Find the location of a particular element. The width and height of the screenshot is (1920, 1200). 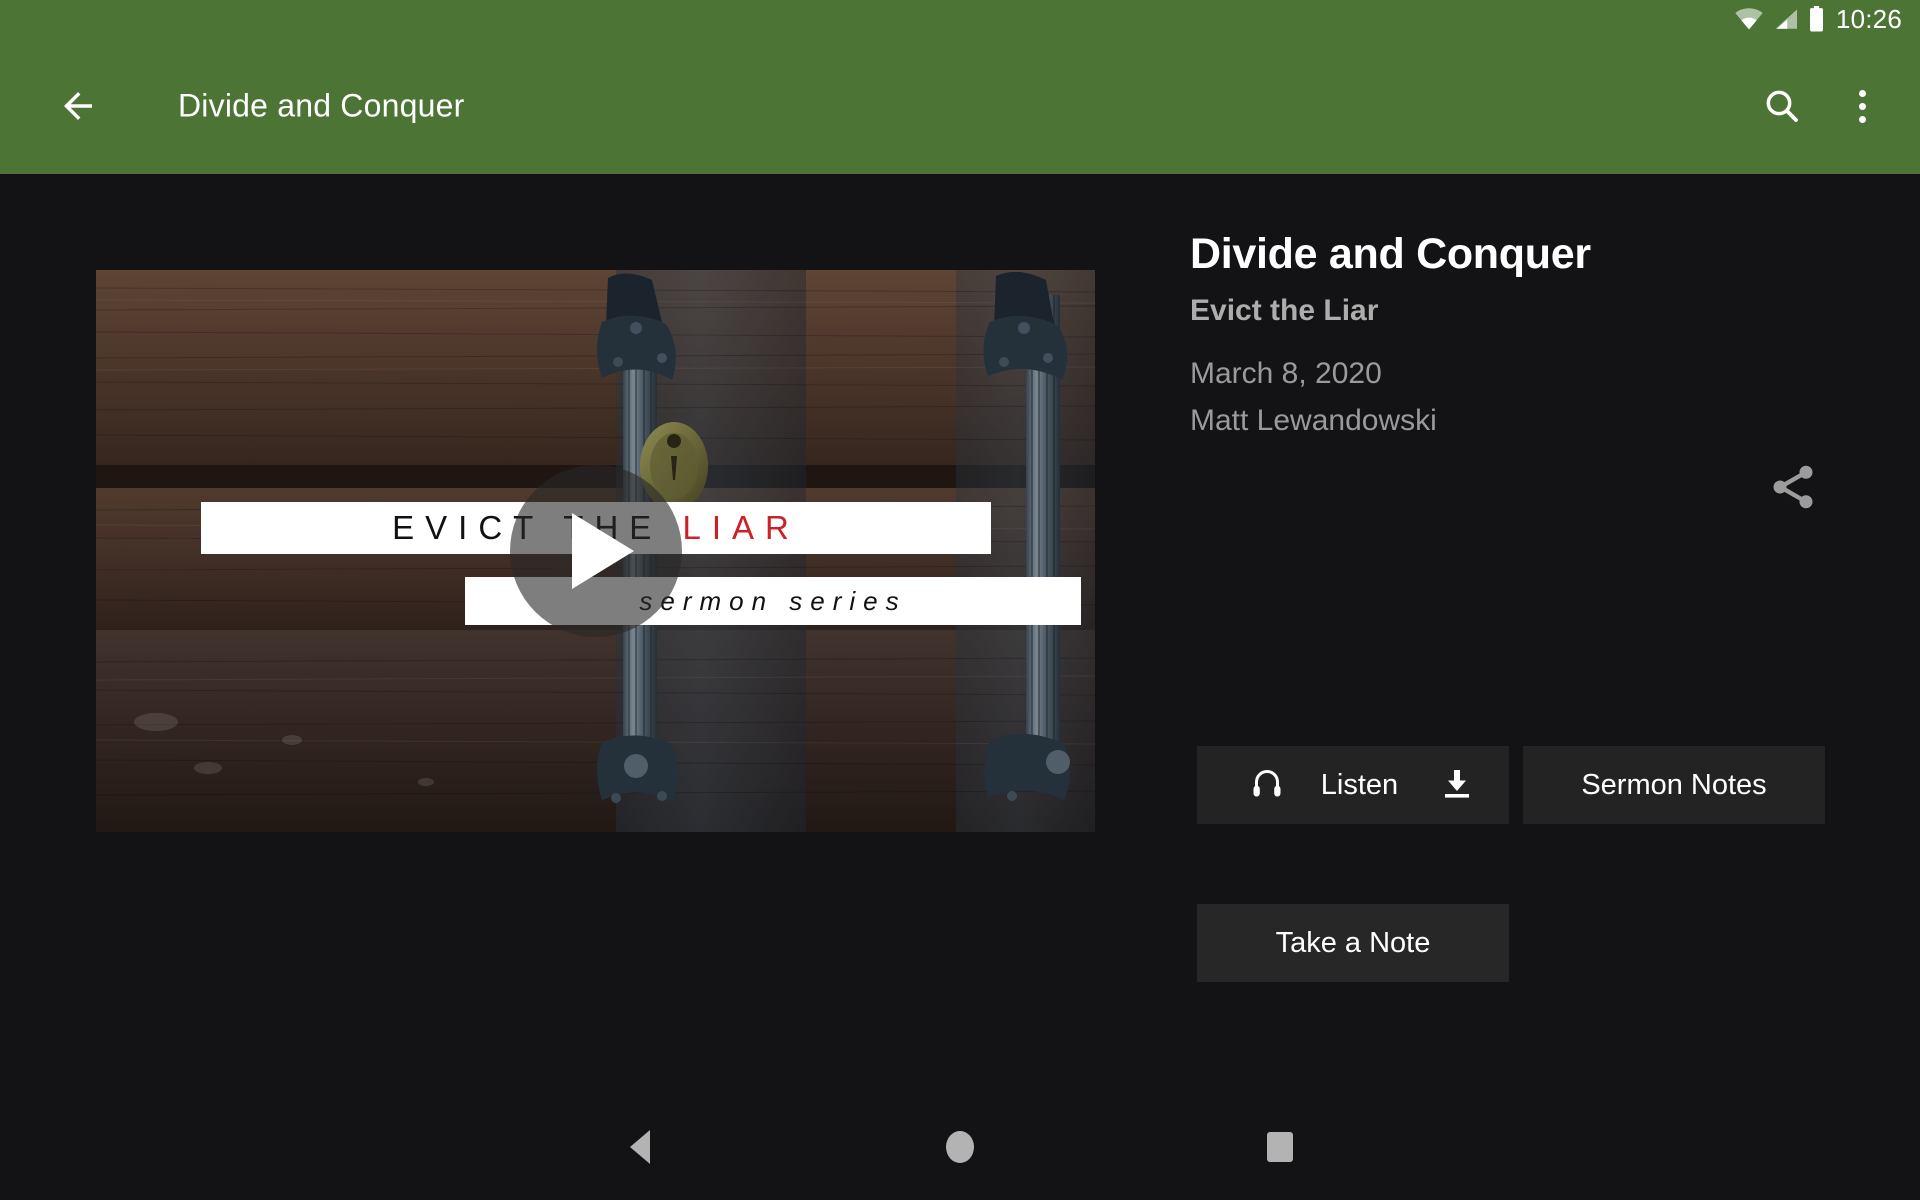

headphones-icon is located at coordinates (1267, 785).